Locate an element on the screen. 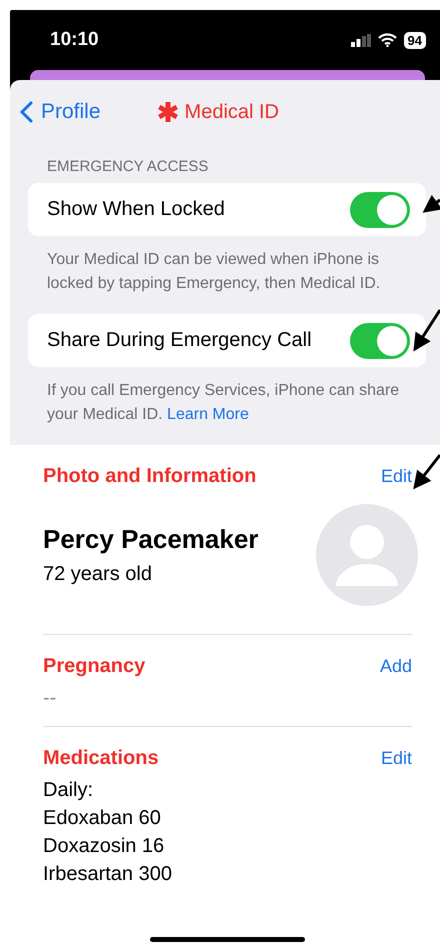 This screenshot has width=440, height=943. section-header: EMERGENCY ACCESS is located at coordinates (128, 167).